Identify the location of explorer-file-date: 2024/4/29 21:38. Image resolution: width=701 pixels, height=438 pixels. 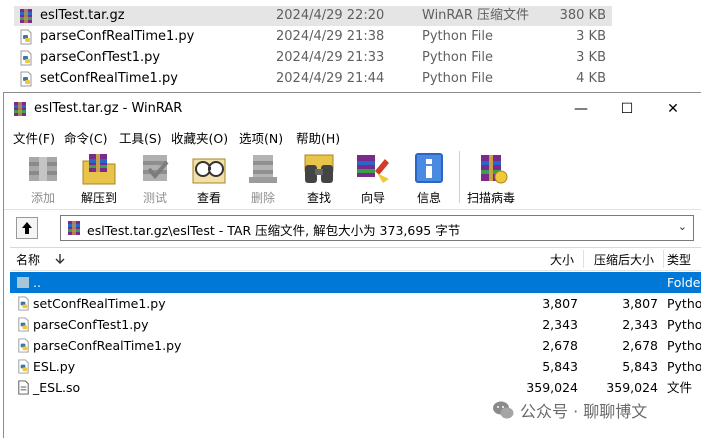
(330, 36).